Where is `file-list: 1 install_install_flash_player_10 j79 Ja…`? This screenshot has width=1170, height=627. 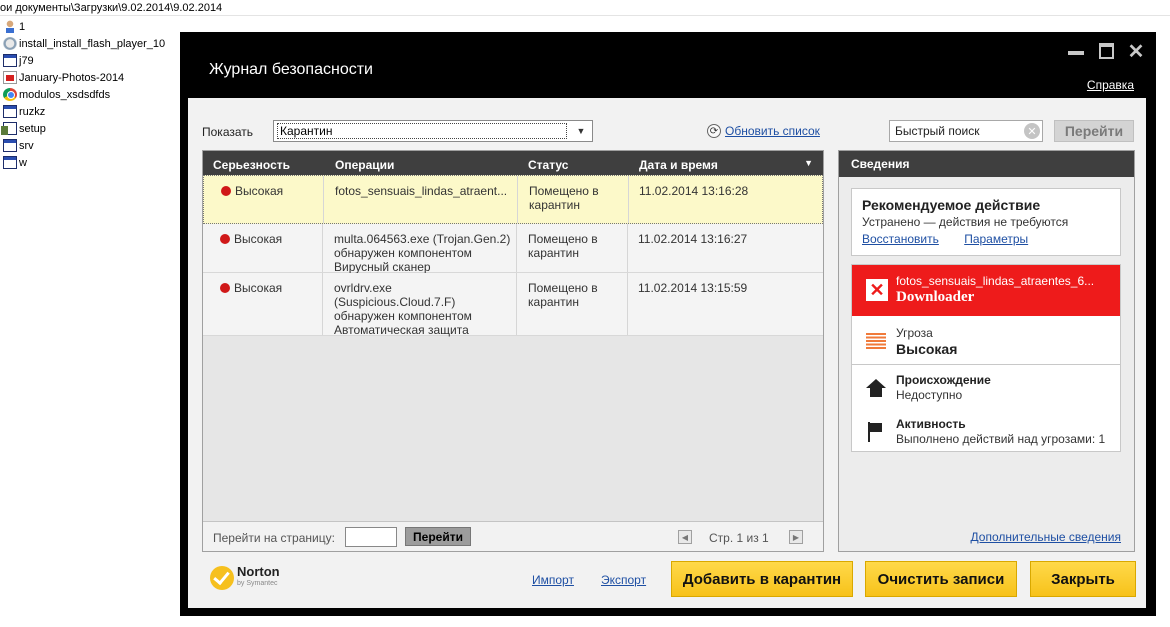 file-list: 1 install_install_flash_player_10 j79 Ja… is located at coordinates (92, 94).